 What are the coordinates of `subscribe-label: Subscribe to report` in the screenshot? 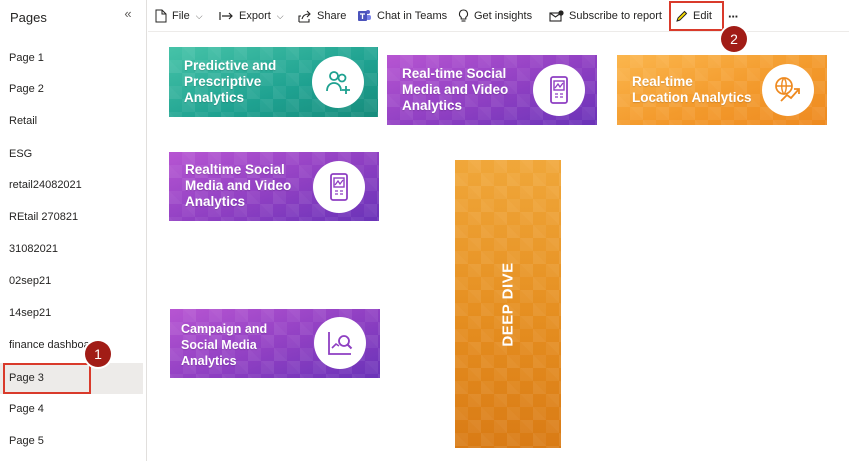 It's located at (615, 16).